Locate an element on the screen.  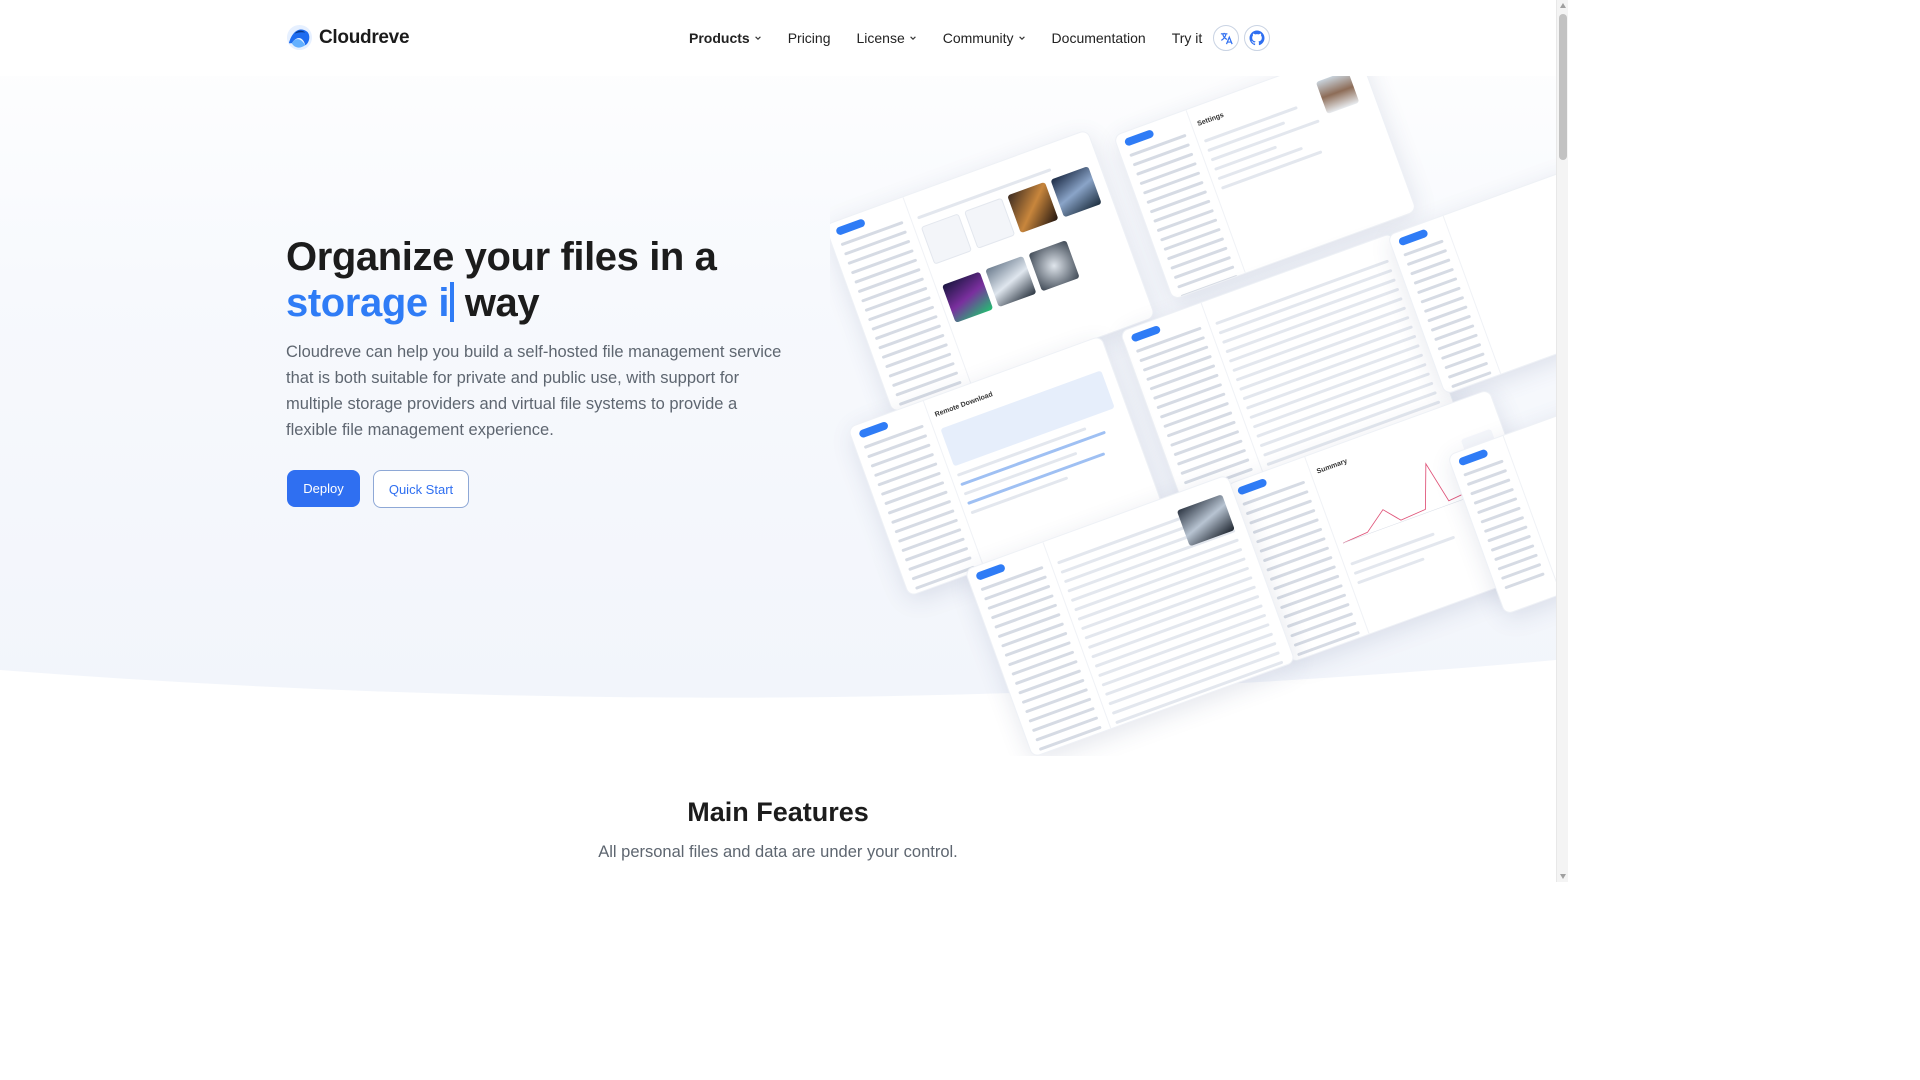
nav-pricing-label: Pricing is located at coordinates (809, 38).